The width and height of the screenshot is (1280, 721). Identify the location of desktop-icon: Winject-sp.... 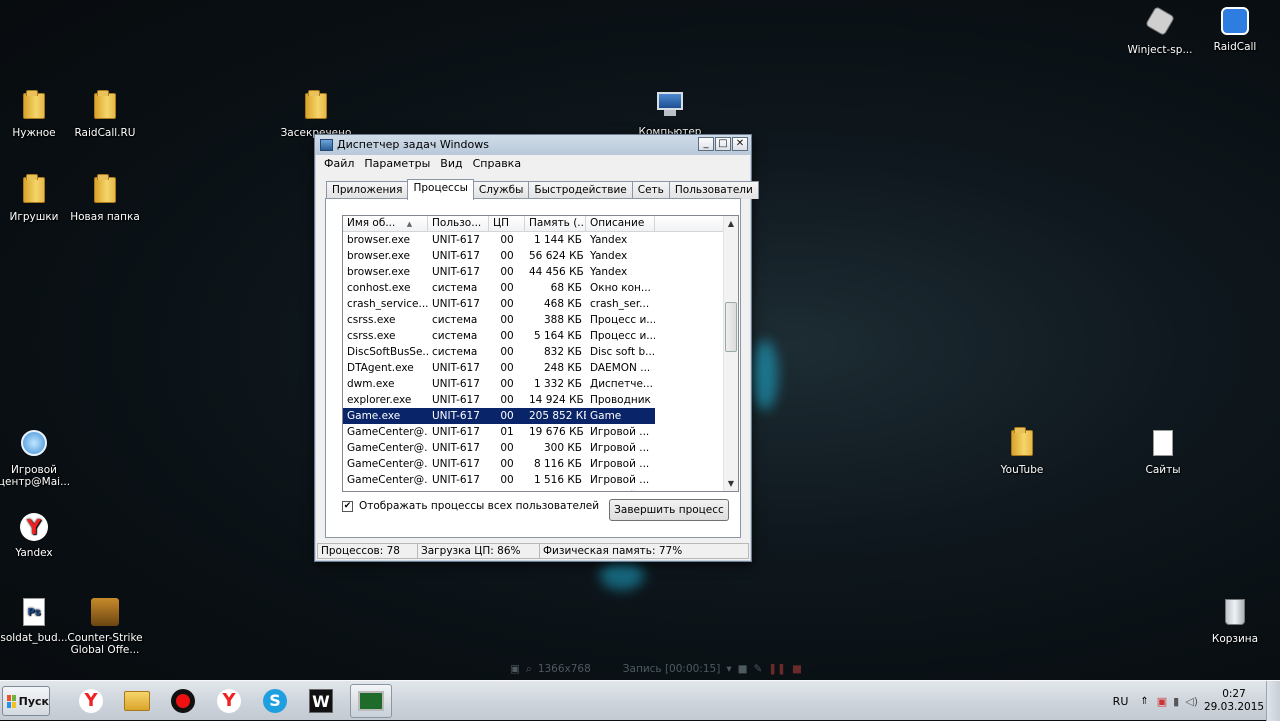
(1160, 30).